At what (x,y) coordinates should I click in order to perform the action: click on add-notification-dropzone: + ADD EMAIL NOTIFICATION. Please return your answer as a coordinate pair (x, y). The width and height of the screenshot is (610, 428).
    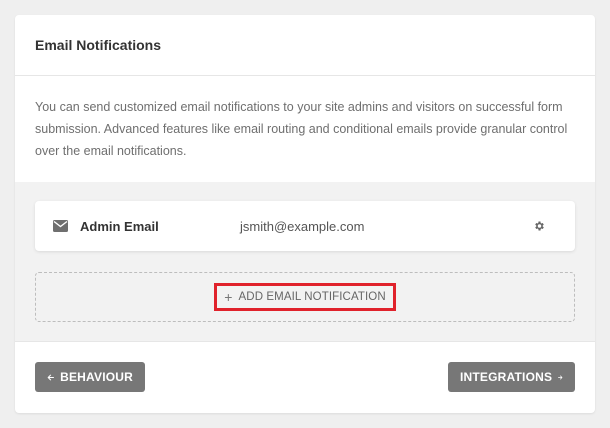
    Looking at the image, I should click on (305, 297).